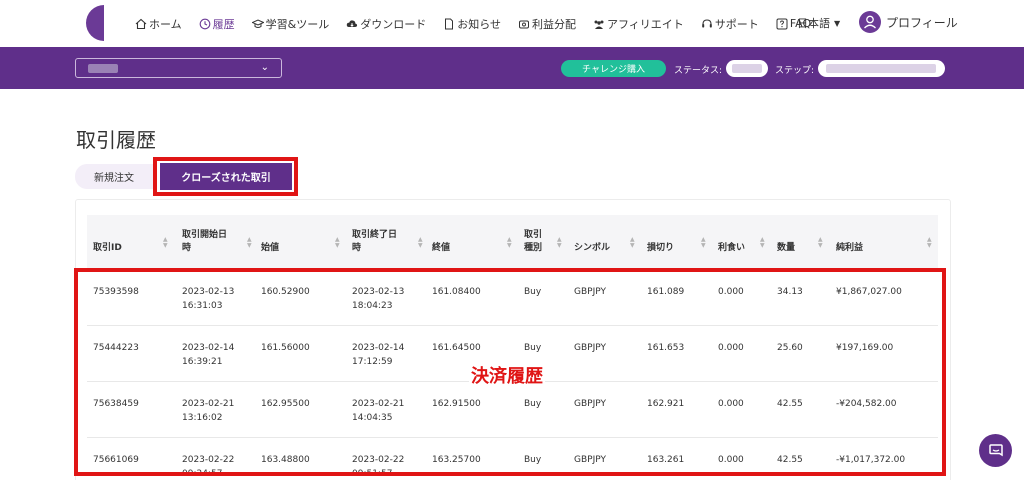 The image size is (1024, 480). Describe the element at coordinates (374, 242) in the screenshot. I see `column-header-close-time: 取引終了日 時` at that location.